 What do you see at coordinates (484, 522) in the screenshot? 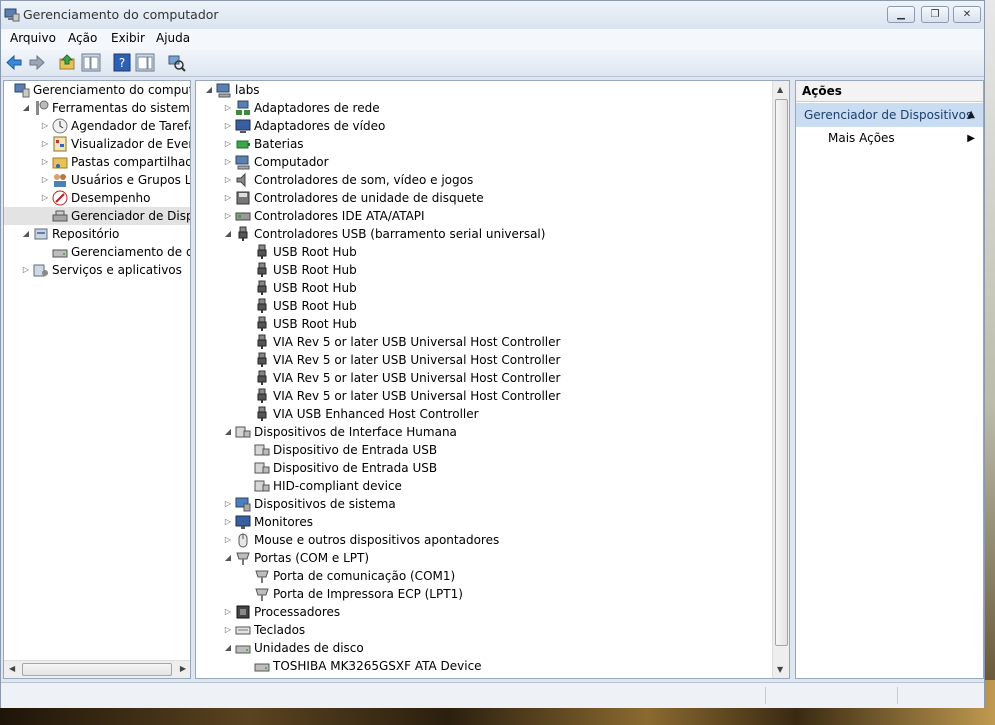
I see `device-tree-item: ▷ Monitores` at bounding box center [484, 522].